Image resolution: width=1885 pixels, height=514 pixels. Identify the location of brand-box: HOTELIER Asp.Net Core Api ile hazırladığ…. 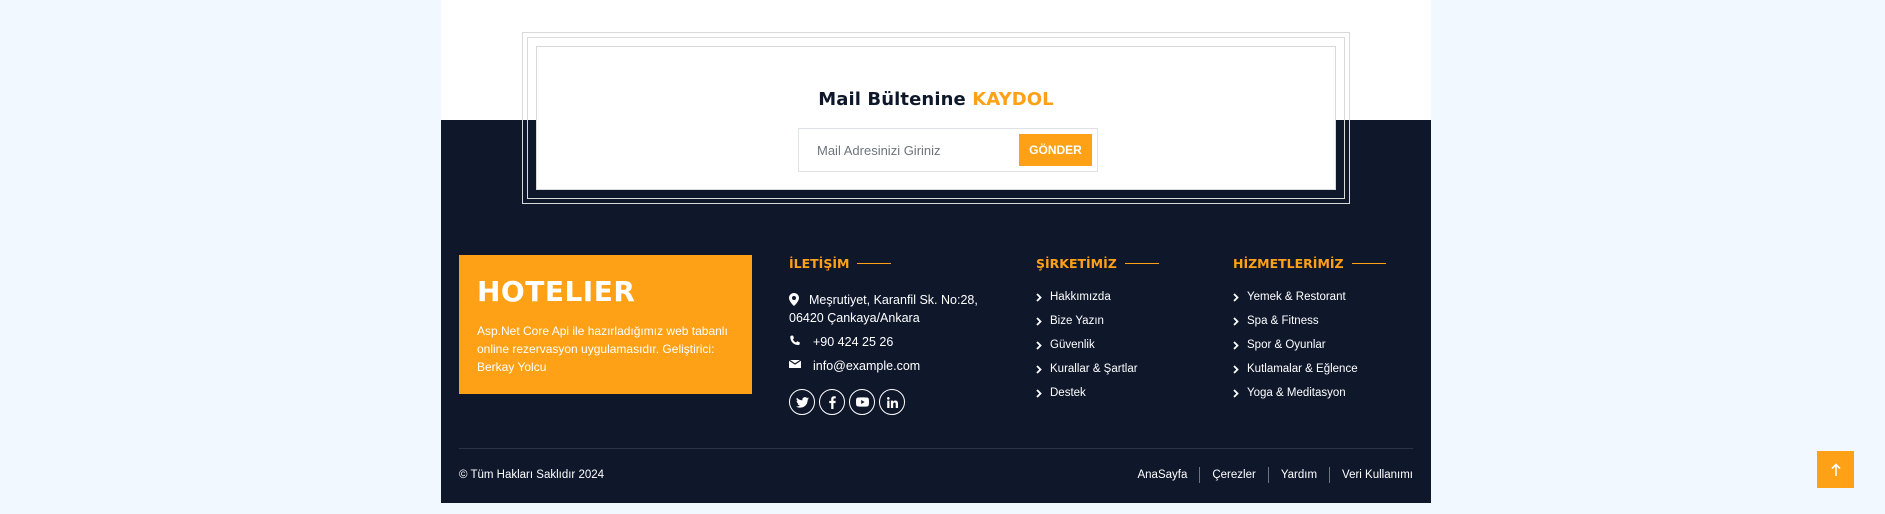
(605, 324).